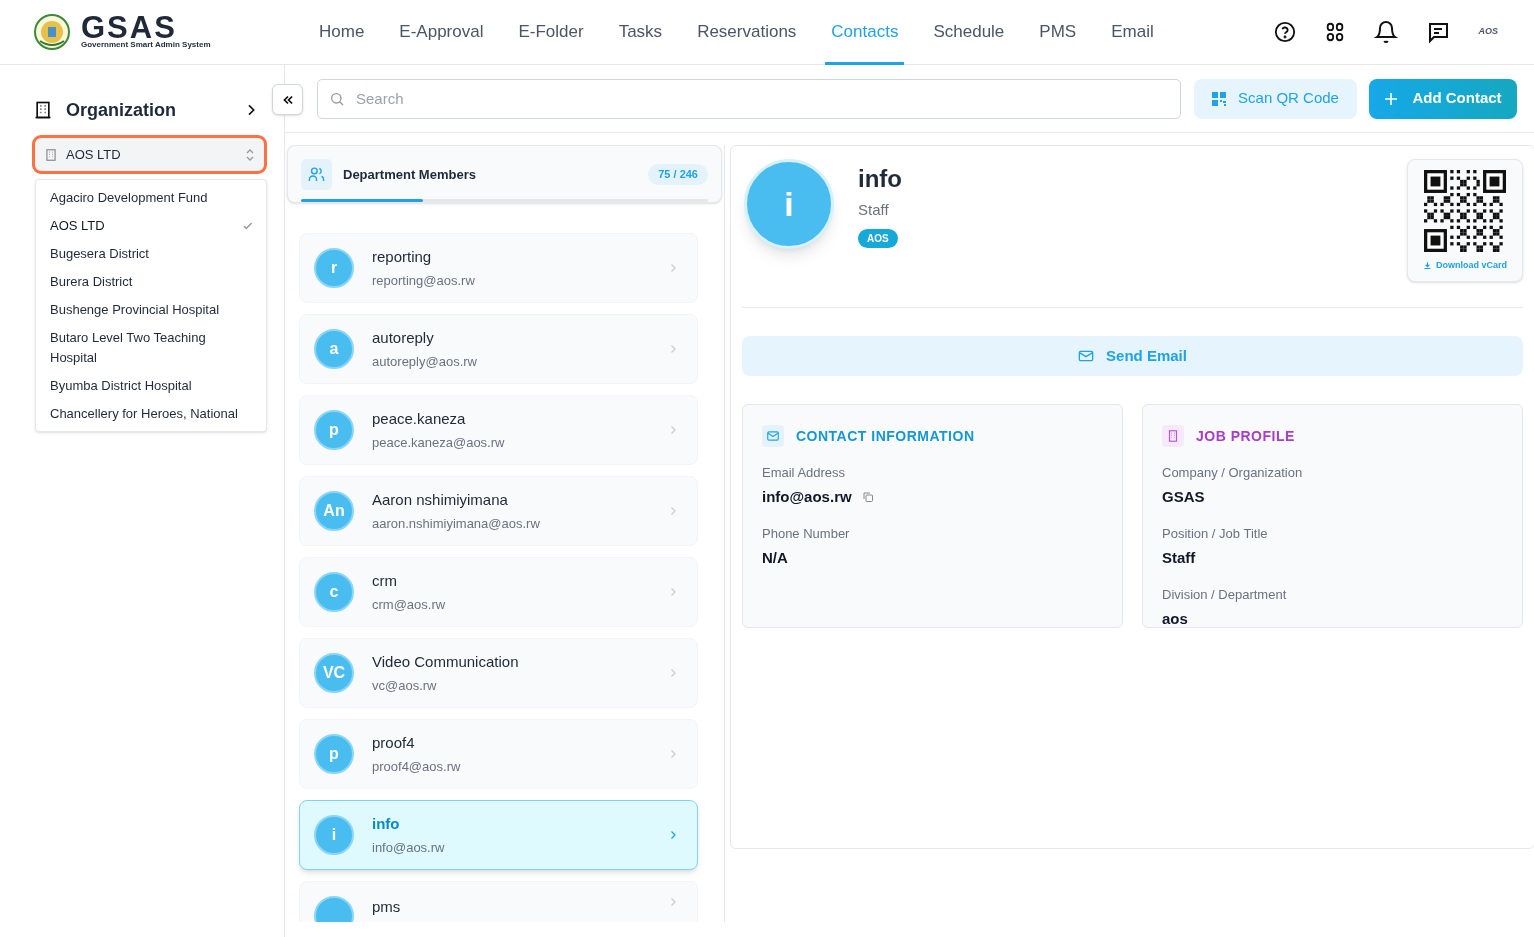  What do you see at coordinates (409, 604) in the screenshot?
I see `contact-email: crm@aos.rw` at bounding box center [409, 604].